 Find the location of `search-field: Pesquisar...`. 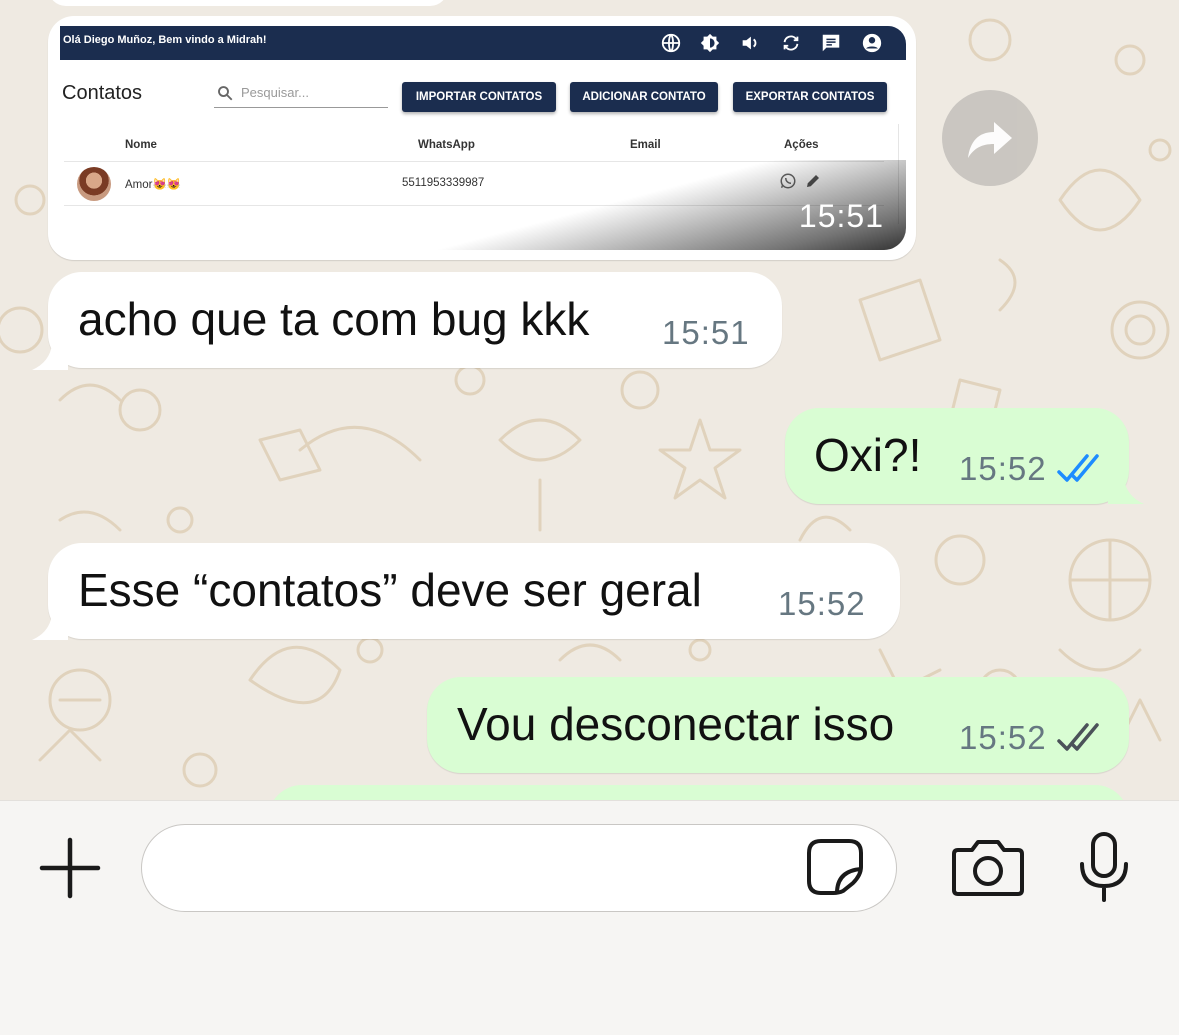

search-field: Pesquisar... is located at coordinates (301, 95).